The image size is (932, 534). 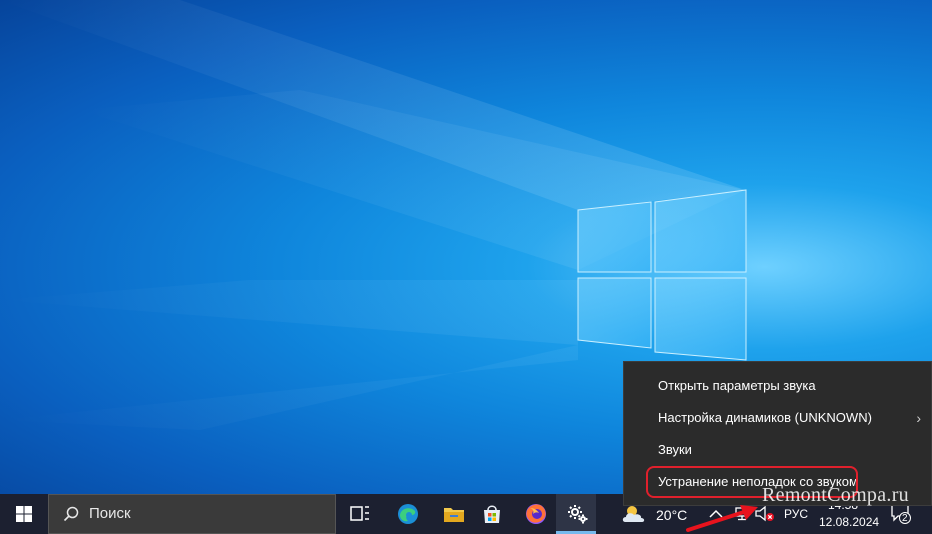 What do you see at coordinates (777, 450) in the screenshot?
I see `menu-item-sounds: Звуки` at bounding box center [777, 450].